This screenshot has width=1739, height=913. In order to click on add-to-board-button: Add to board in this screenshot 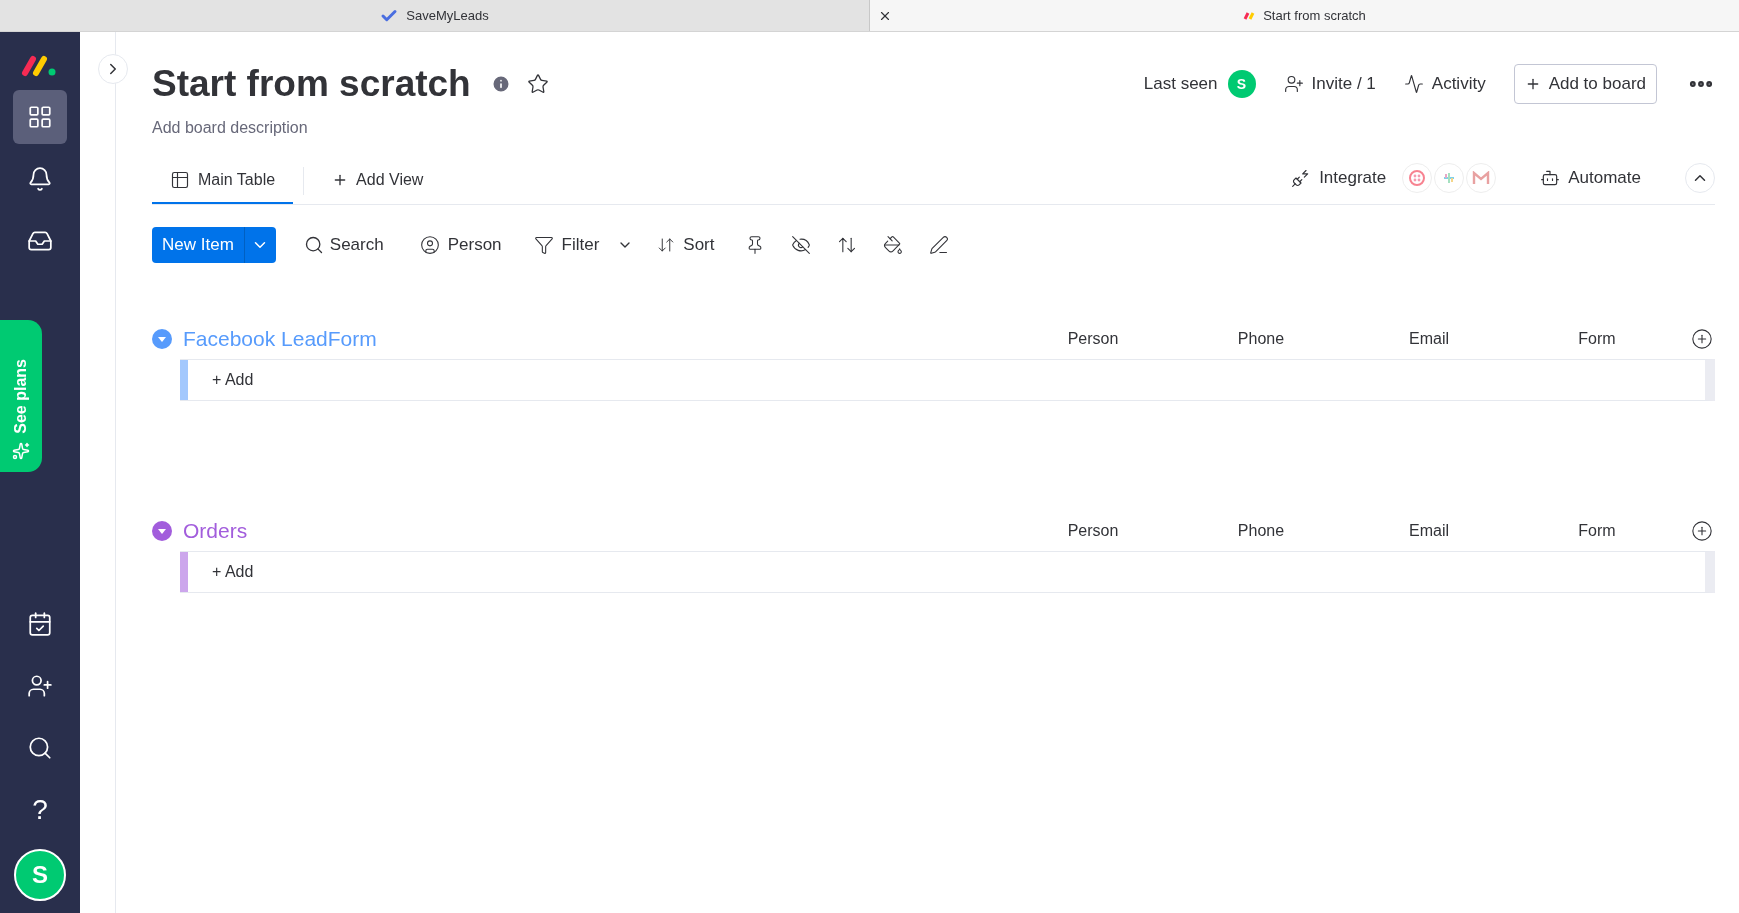, I will do `click(1585, 84)`.